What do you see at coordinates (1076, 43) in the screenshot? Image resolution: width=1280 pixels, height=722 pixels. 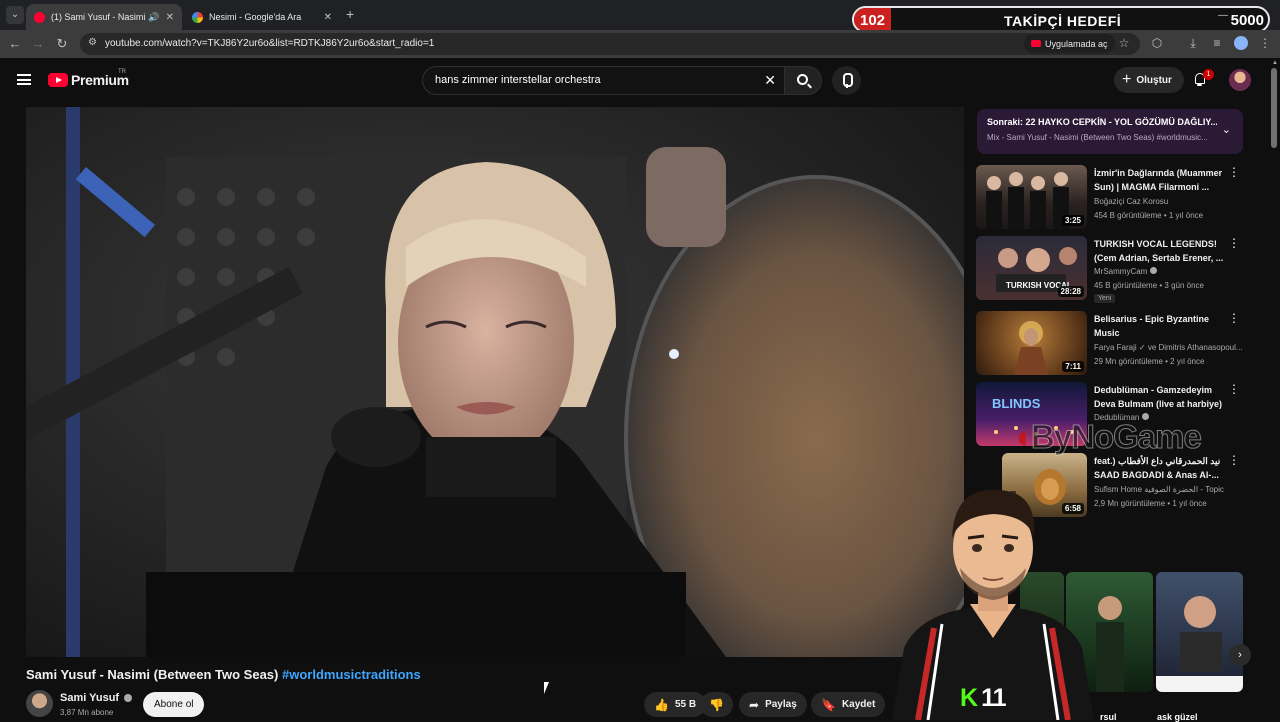 I see `open-in-app-label: Uygulamada aç` at bounding box center [1076, 43].